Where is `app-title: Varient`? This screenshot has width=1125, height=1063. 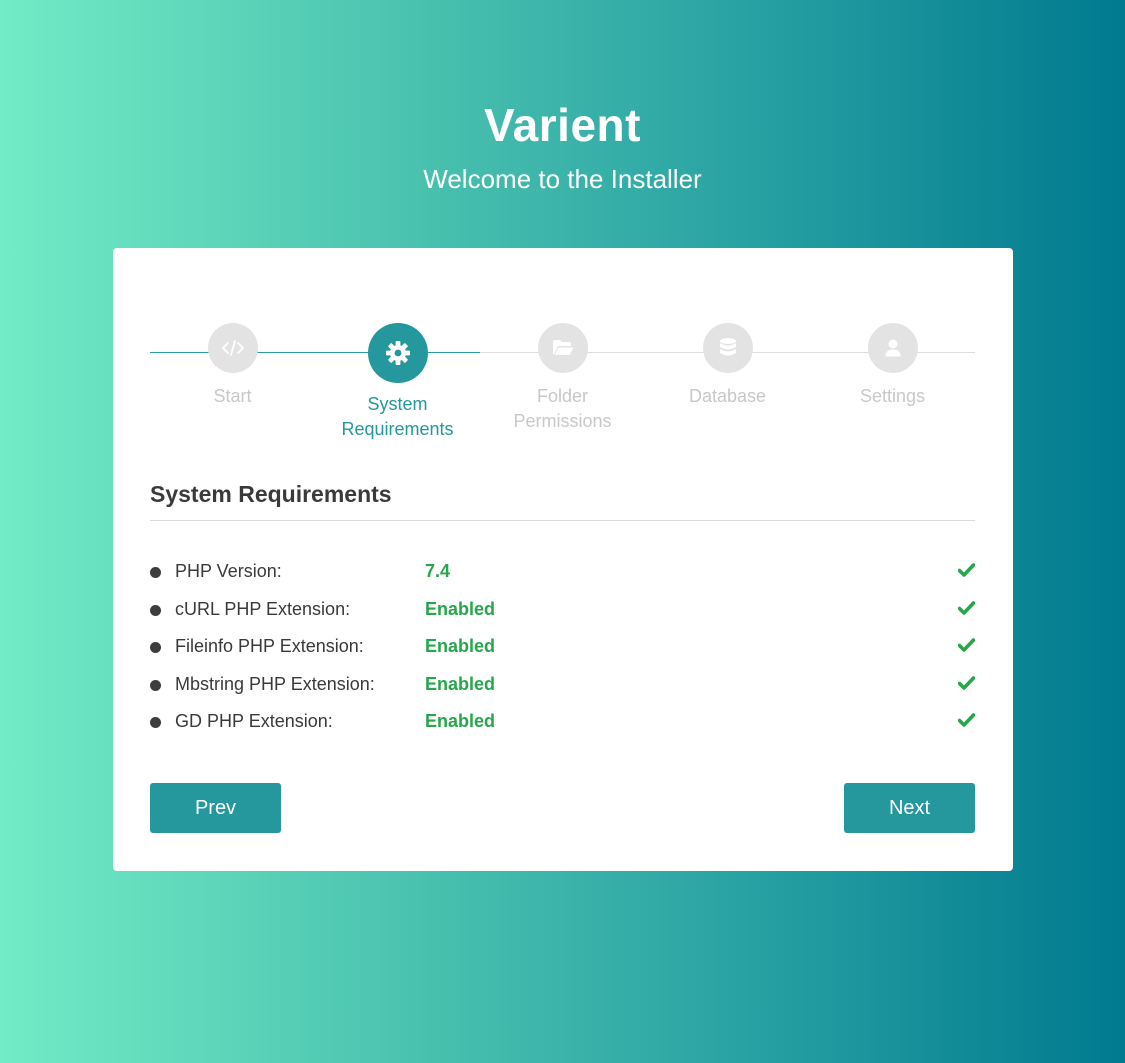
app-title: Varient is located at coordinates (562, 125).